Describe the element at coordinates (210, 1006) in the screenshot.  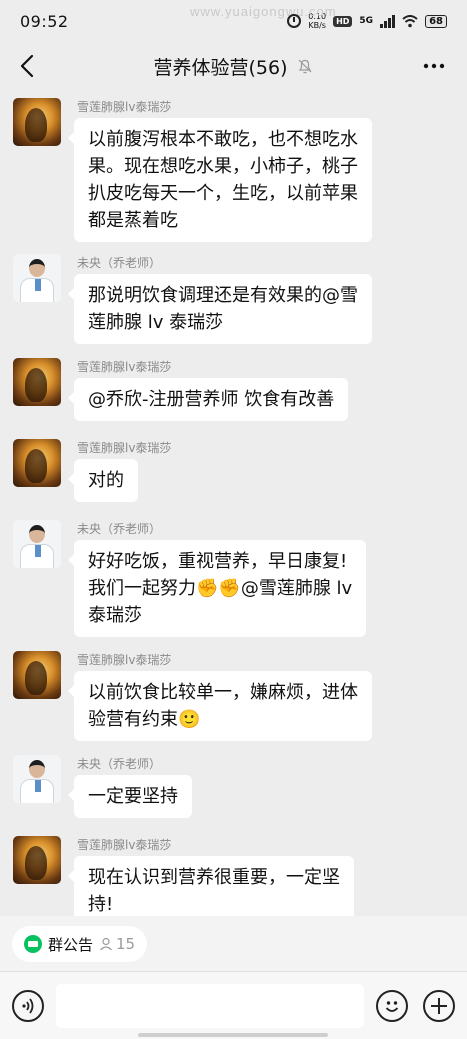
I see `message-input` at that location.